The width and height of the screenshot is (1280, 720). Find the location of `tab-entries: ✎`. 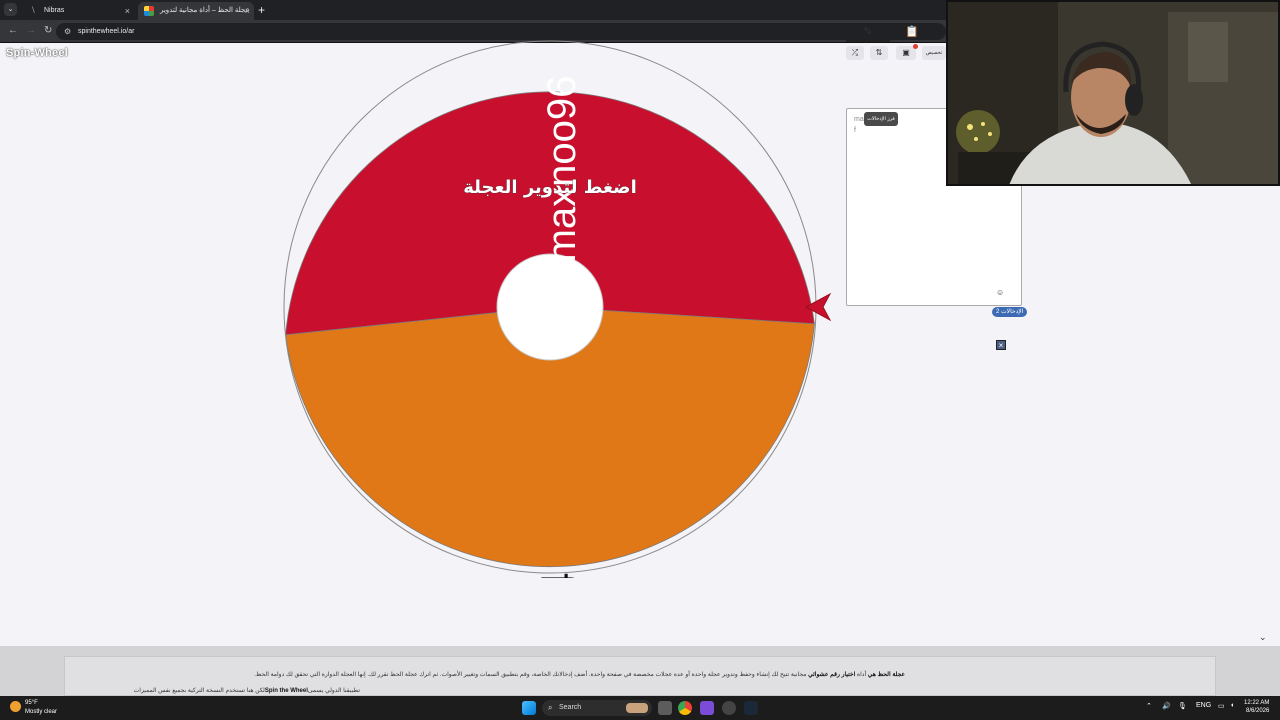

tab-entries: ✎ is located at coordinates (868, 33).